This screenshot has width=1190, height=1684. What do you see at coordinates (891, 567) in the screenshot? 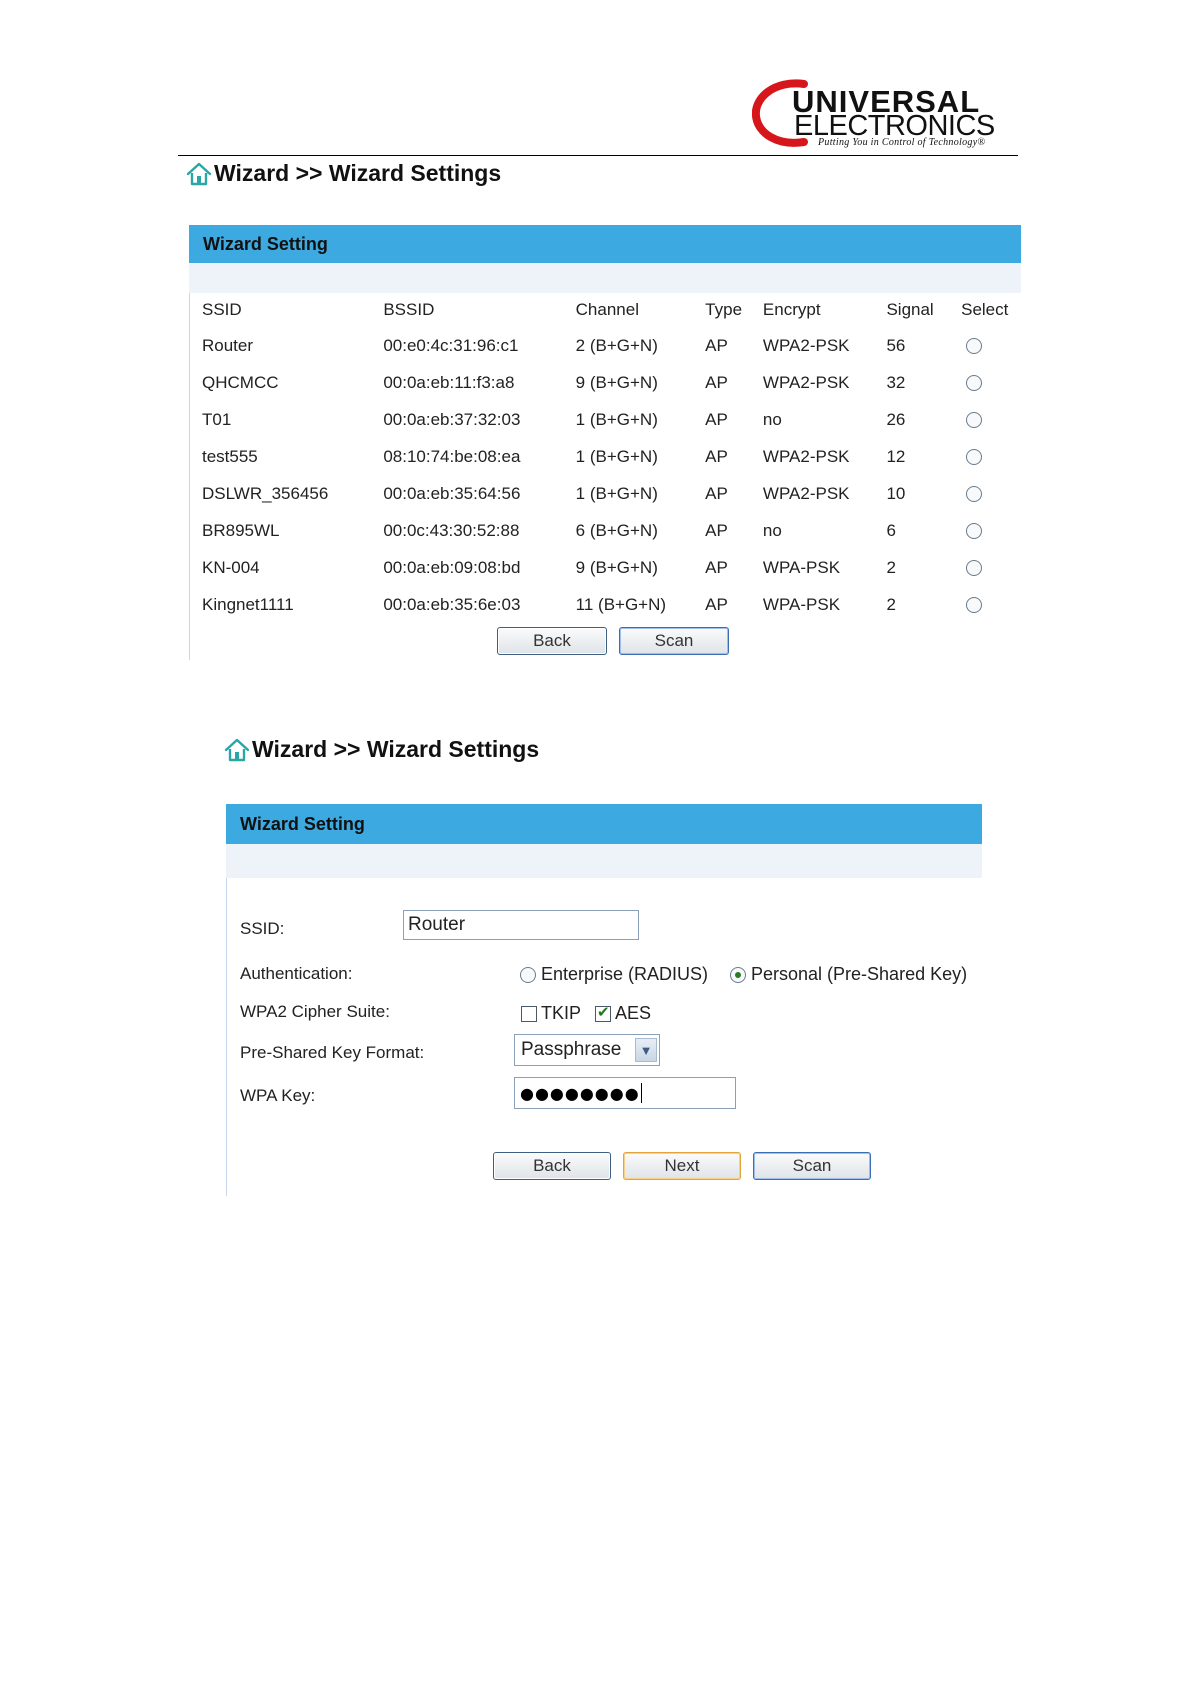
I see `cell-signal: 2` at bounding box center [891, 567].